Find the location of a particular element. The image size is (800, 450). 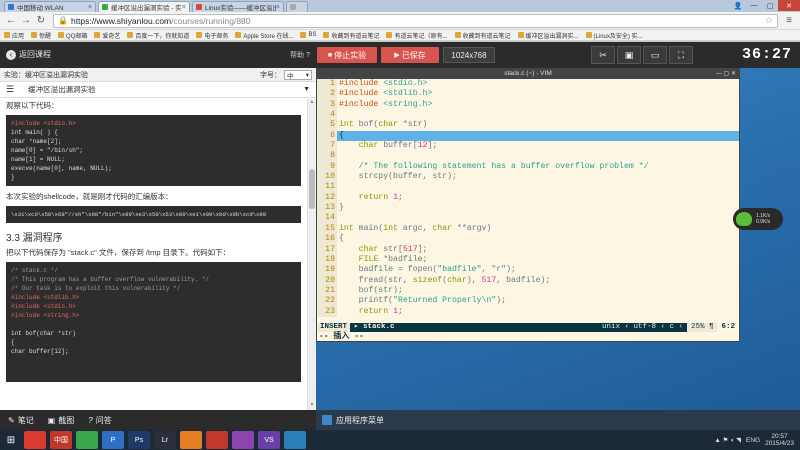

chrome-icon is located at coordinates (35, 440).